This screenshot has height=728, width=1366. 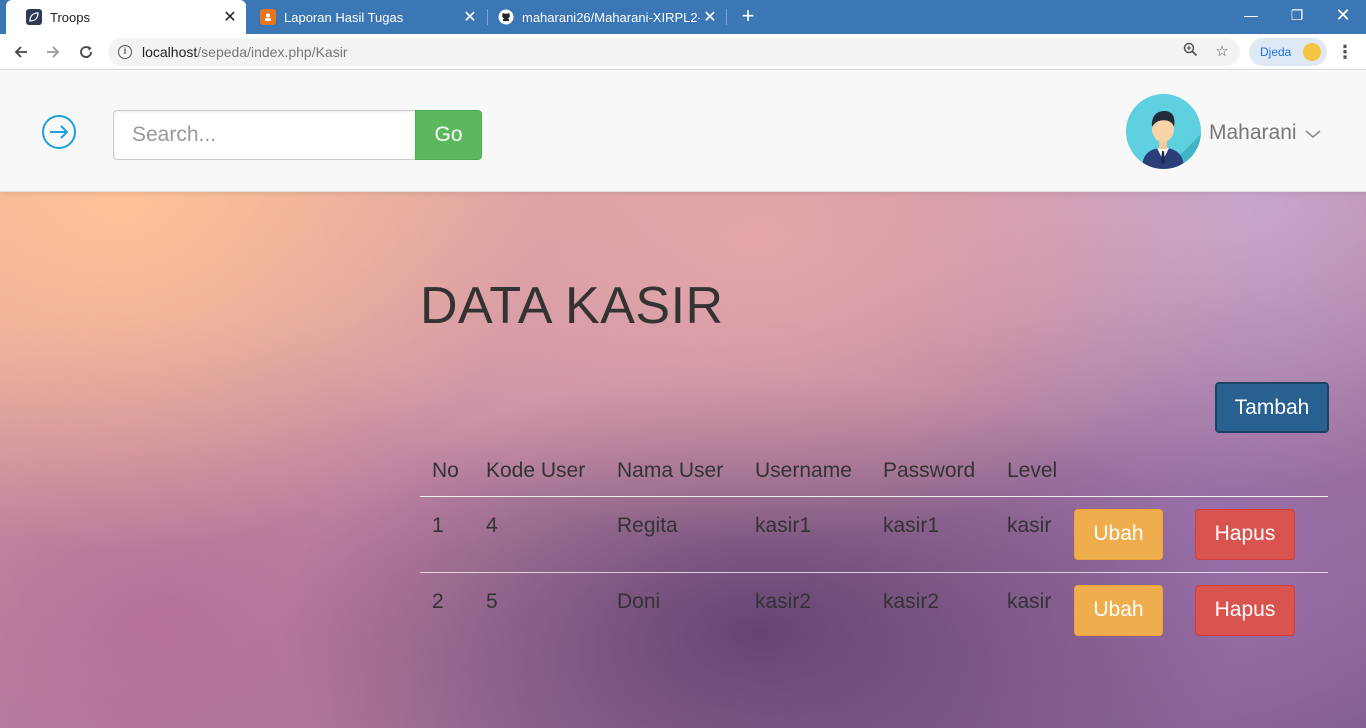 What do you see at coordinates (572, 306) in the screenshot?
I see `page-title: DATA KASIR` at bounding box center [572, 306].